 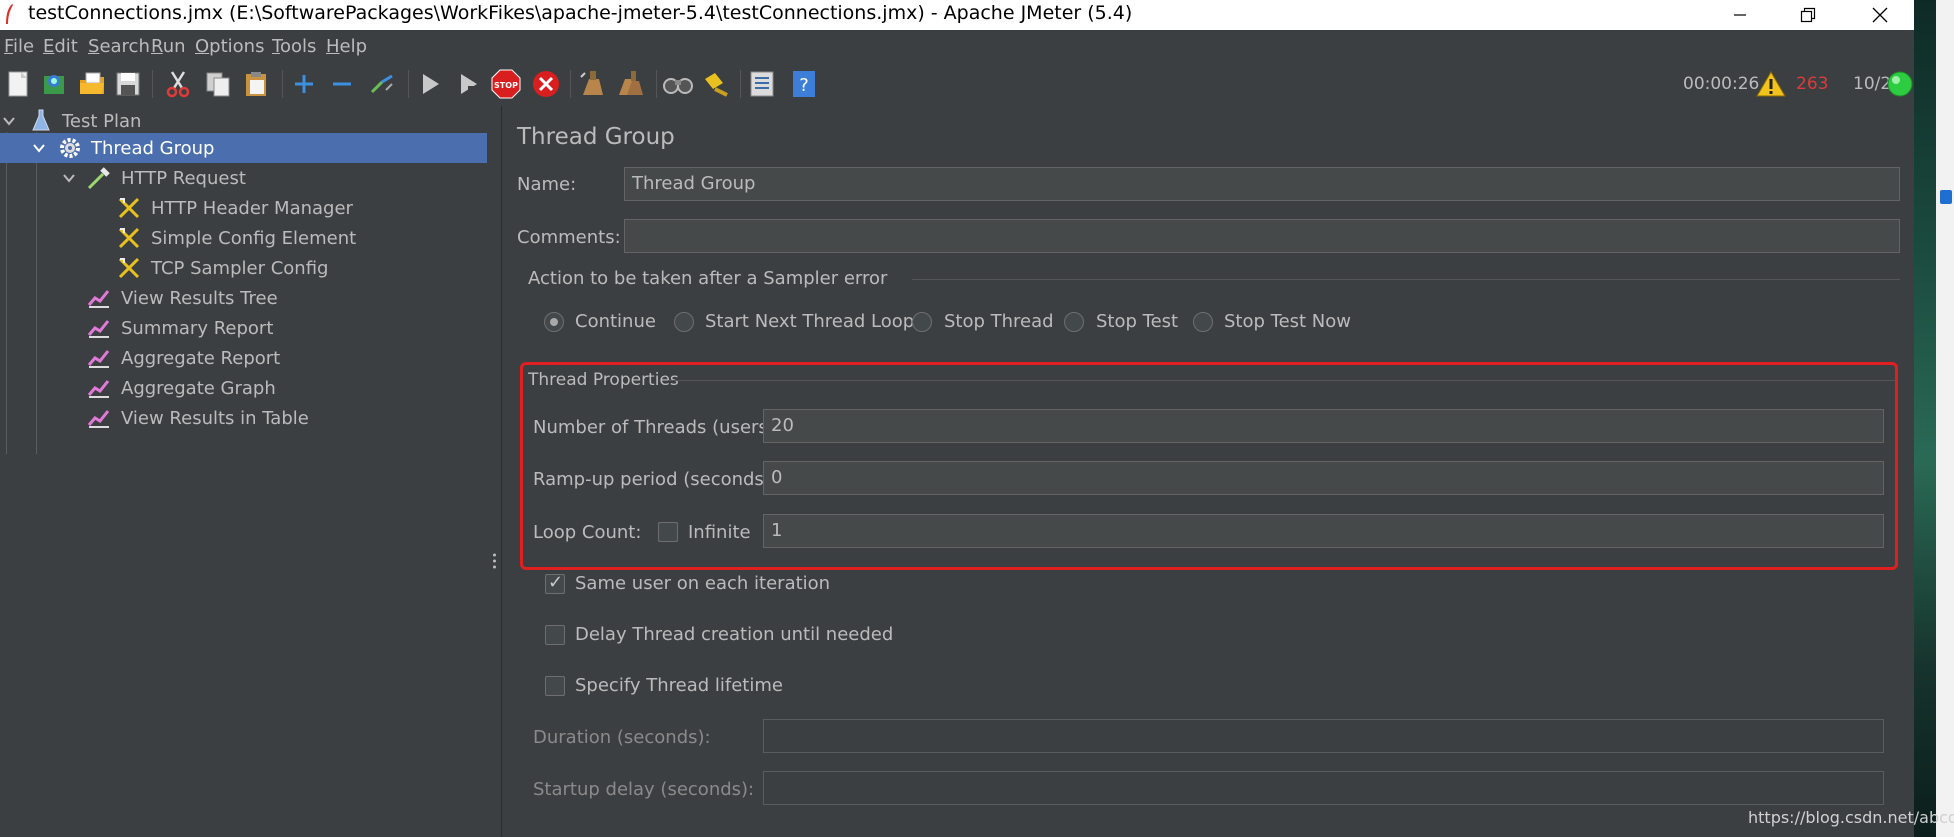 What do you see at coordinates (592, 84) in the screenshot?
I see `clear-button` at bounding box center [592, 84].